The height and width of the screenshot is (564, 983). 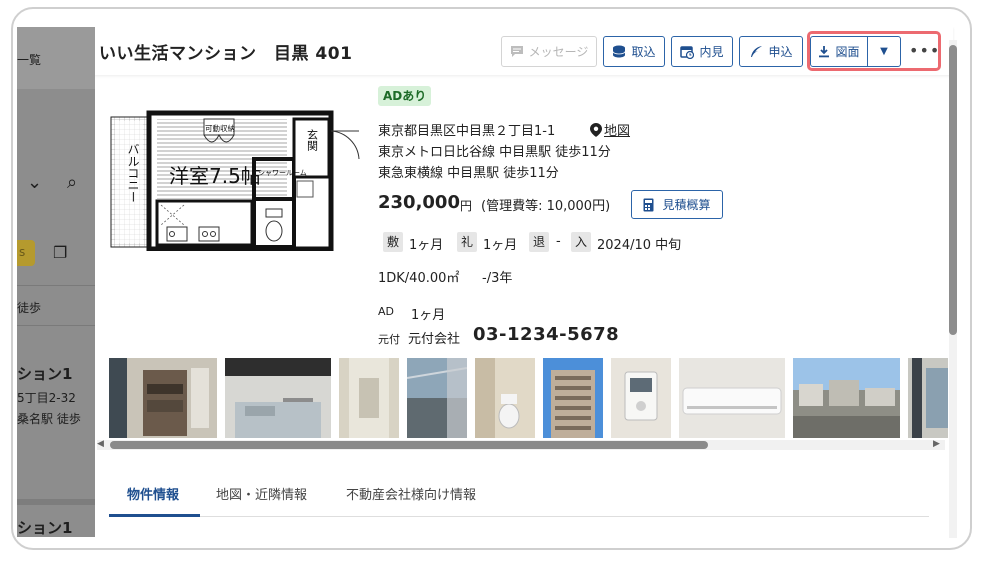 I want to click on modal-scrollbar-thumb, so click(x=953, y=190).